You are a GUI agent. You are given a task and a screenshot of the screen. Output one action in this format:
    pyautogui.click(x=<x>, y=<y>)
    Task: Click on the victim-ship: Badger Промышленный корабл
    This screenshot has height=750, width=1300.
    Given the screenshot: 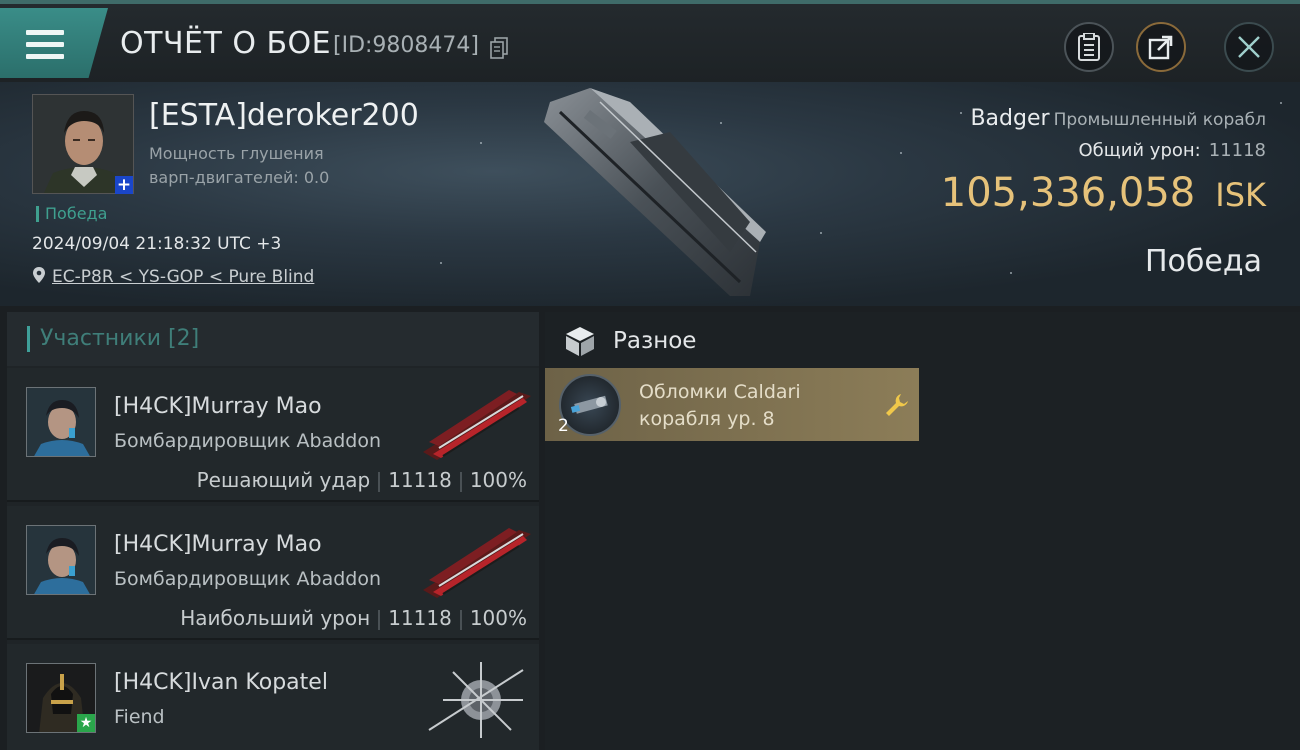 What is the action you would take?
    pyautogui.click(x=1118, y=118)
    